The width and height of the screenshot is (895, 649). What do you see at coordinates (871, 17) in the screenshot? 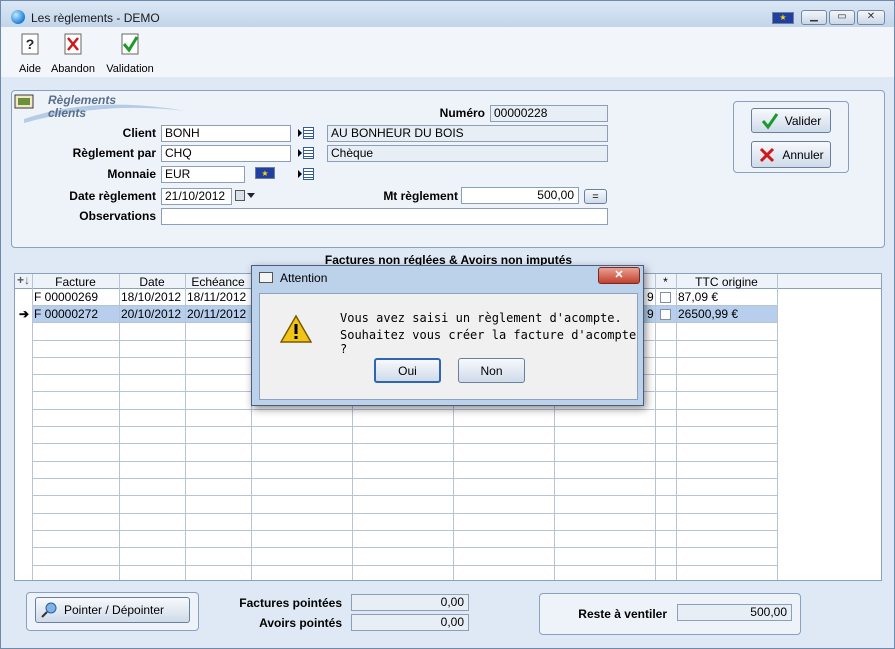
I see `close-button: ✕` at bounding box center [871, 17].